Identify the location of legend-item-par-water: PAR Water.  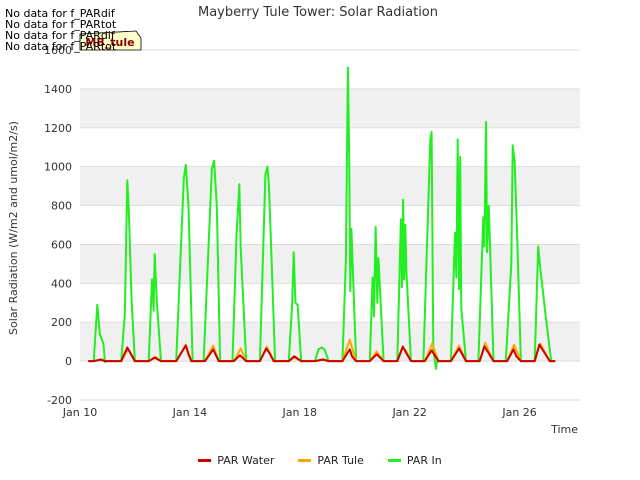
(236, 460).